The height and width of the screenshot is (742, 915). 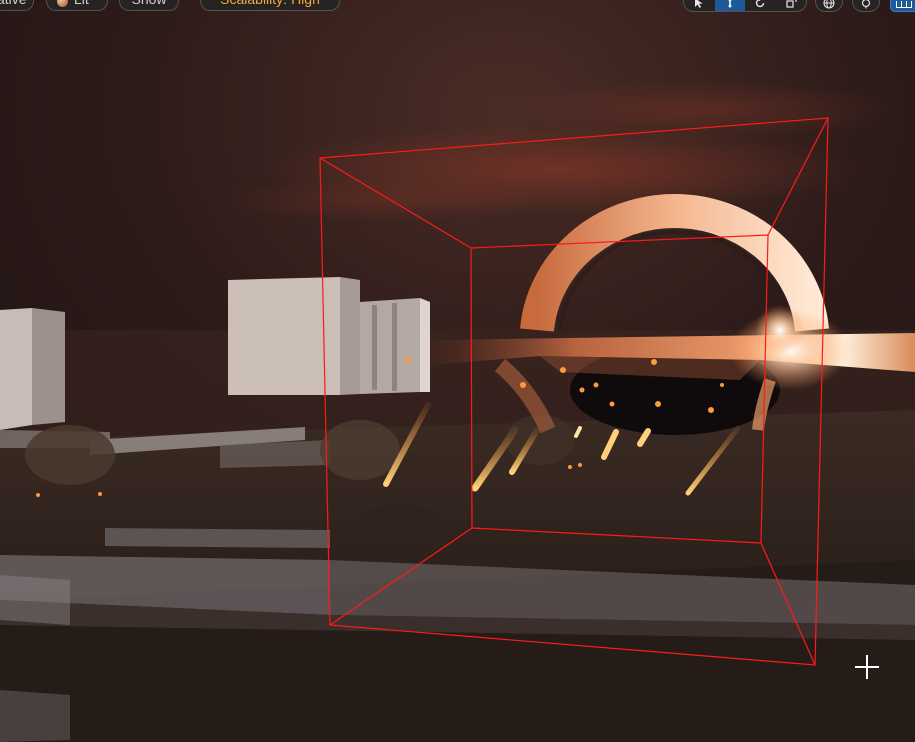 I want to click on scale-mode-button, so click(x=791, y=5).